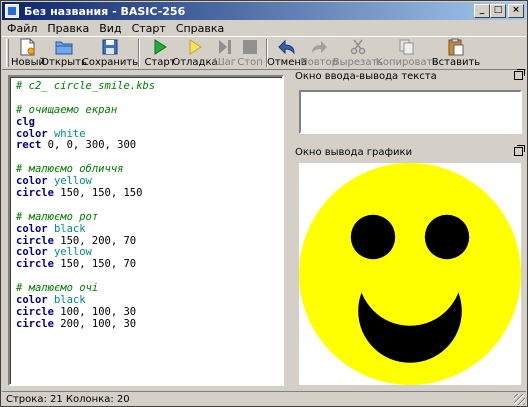 The width and height of the screenshot is (528, 407). Describe the element at coordinates (410, 112) in the screenshot. I see `text-output-area` at that location.